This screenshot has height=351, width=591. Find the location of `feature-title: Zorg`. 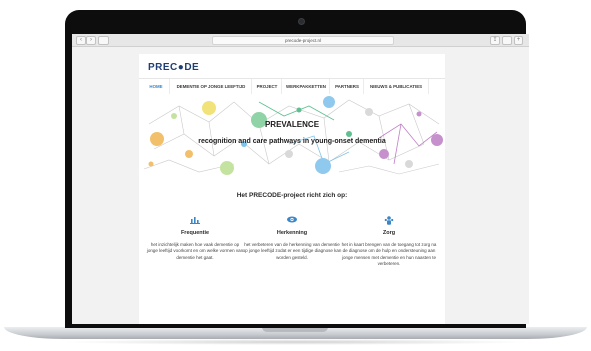

feature-title: Zorg is located at coordinates (389, 233).